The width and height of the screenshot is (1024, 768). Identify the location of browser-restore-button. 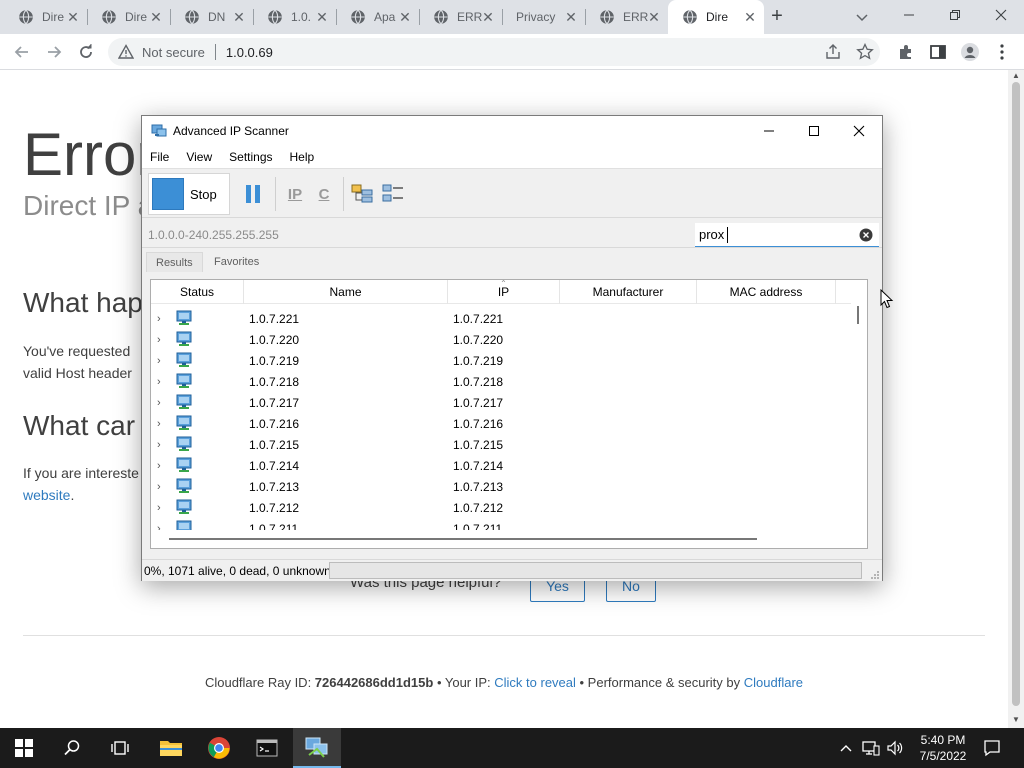
(955, 15).